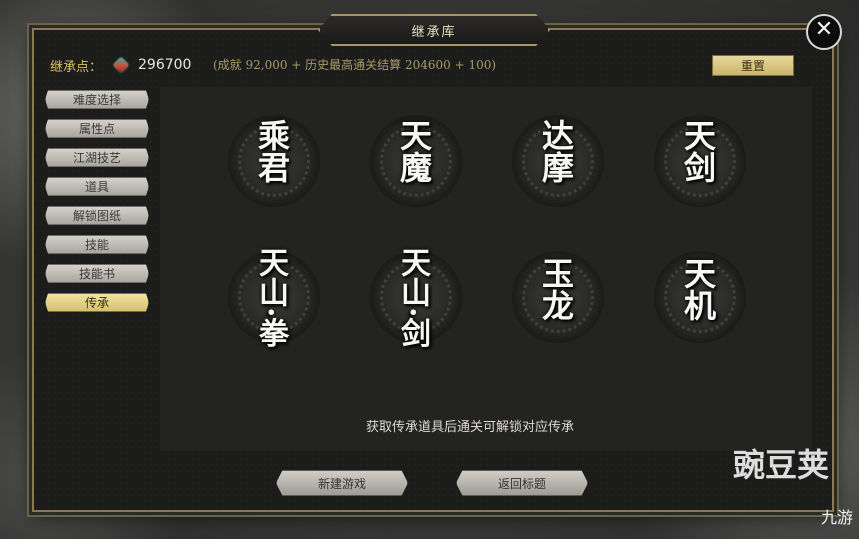 The height and width of the screenshot is (539, 859). Describe the element at coordinates (355, 65) in the screenshot. I see `points-detail: (成就 92,000 + 历史最高通关结算 204600 + 100)` at that location.